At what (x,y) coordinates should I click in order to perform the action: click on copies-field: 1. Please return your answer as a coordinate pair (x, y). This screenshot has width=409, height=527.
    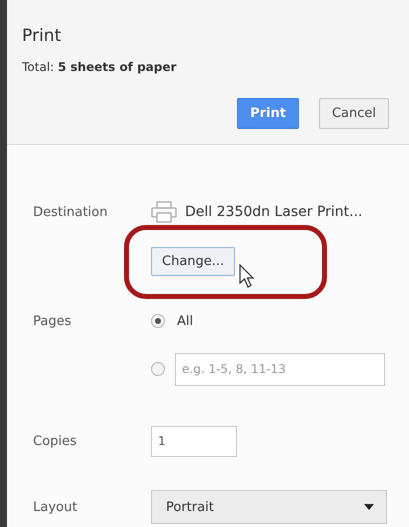
    Looking at the image, I should click on (194, 441).